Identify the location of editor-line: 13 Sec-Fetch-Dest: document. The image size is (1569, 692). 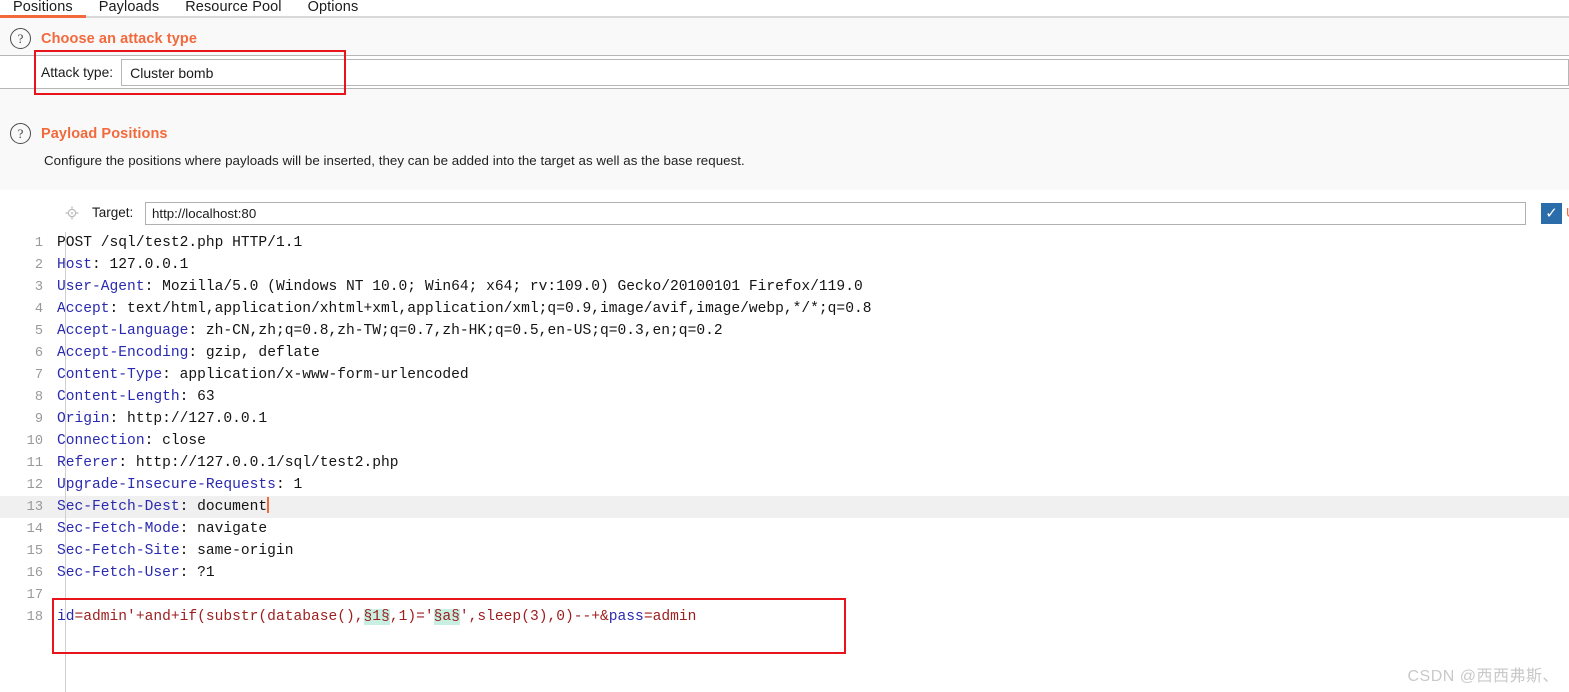
(784, 507).